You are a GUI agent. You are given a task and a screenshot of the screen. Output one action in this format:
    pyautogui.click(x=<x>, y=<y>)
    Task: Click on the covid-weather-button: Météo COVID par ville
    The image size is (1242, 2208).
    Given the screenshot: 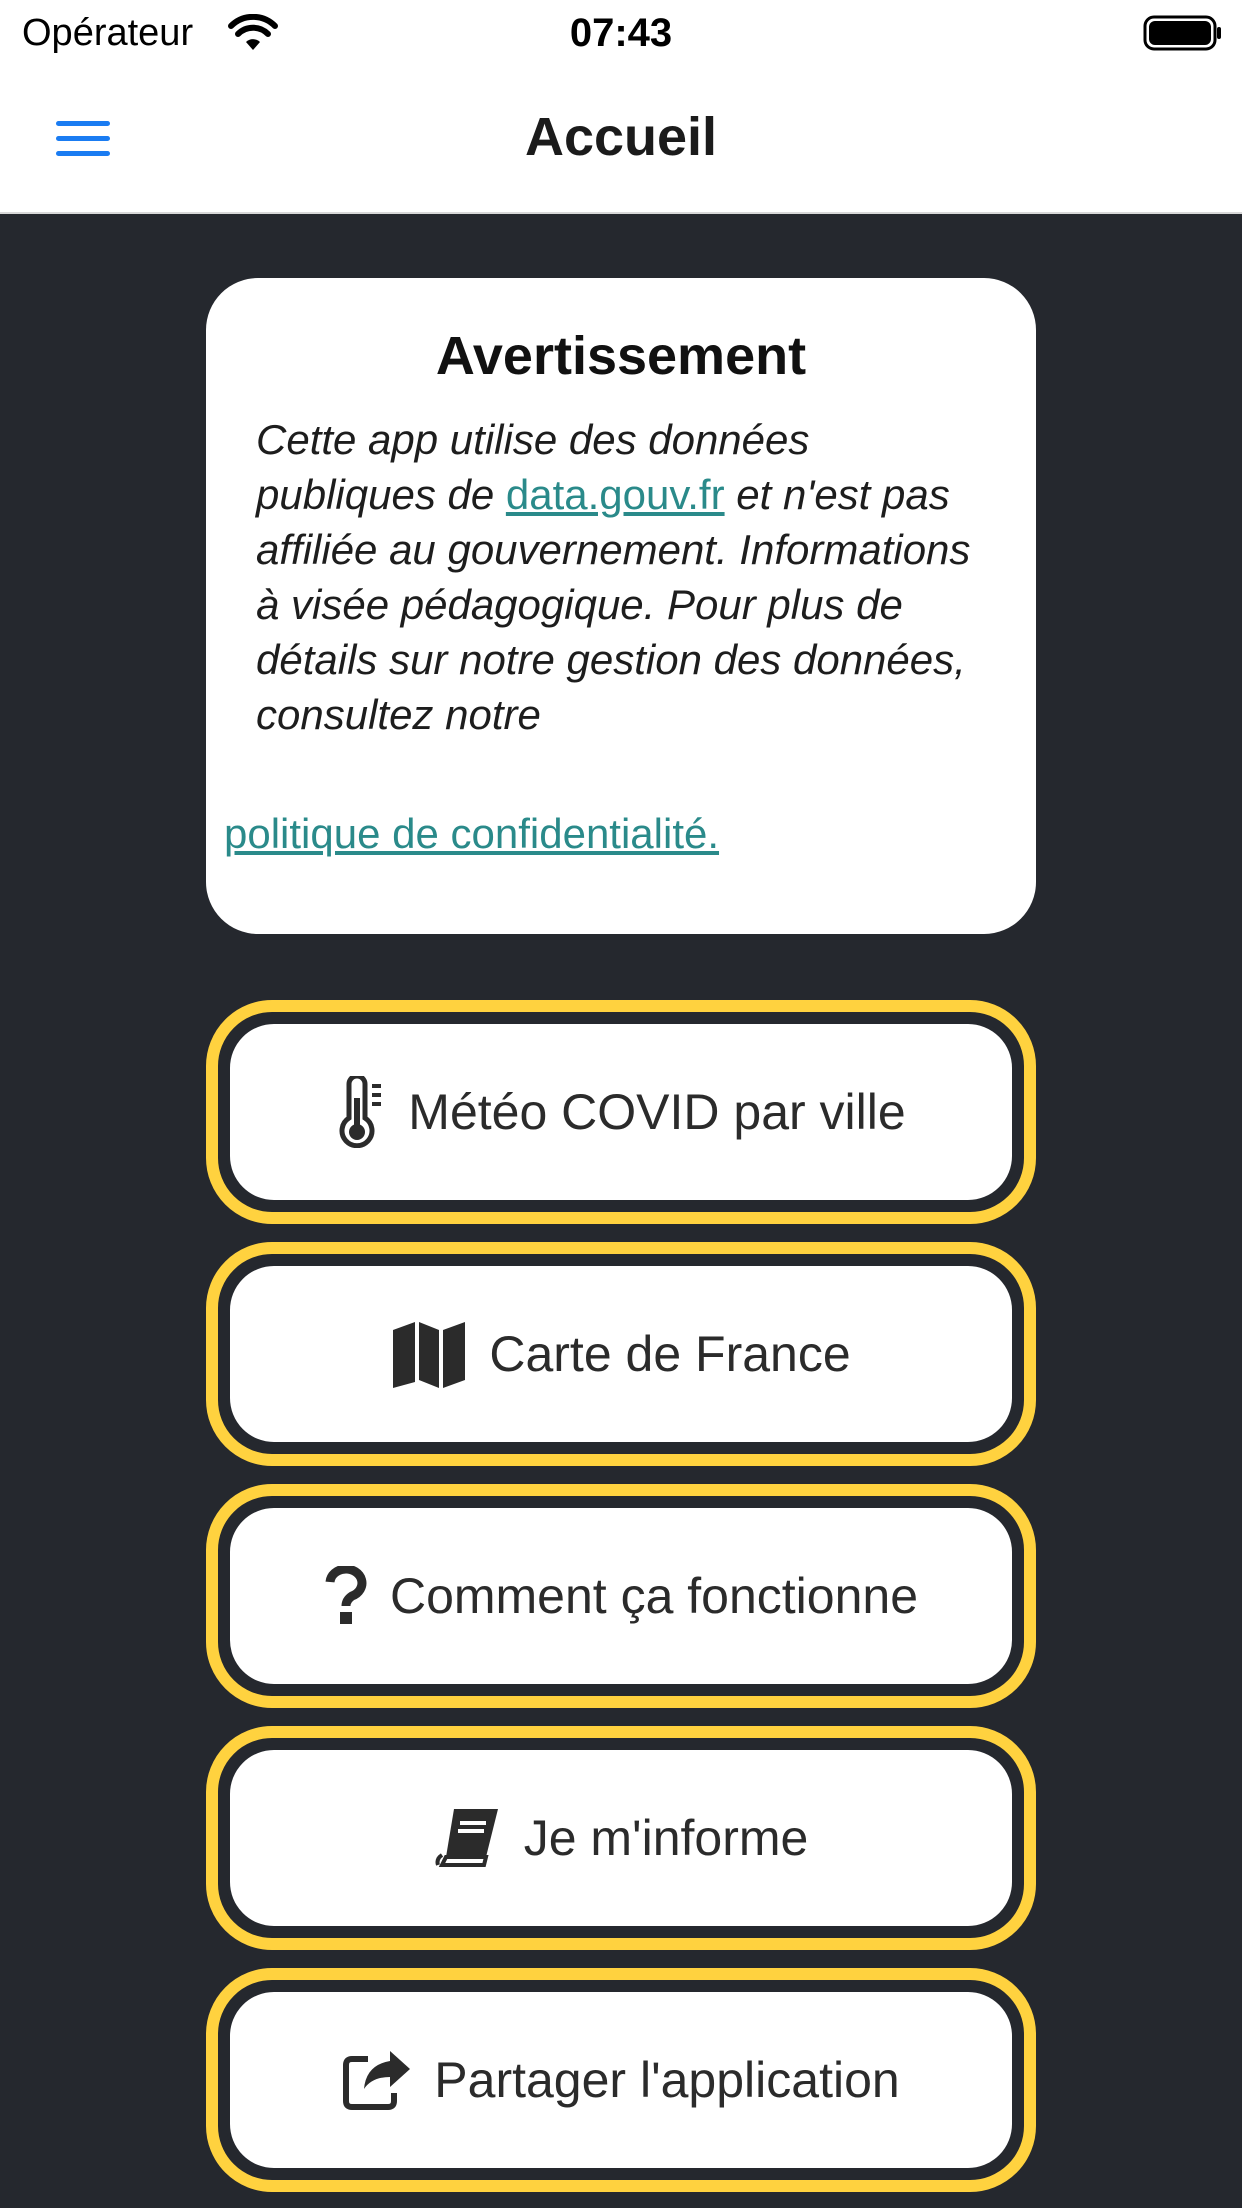 What is the action you would take?
    pyautogui.click(x=621, y=1112)
    